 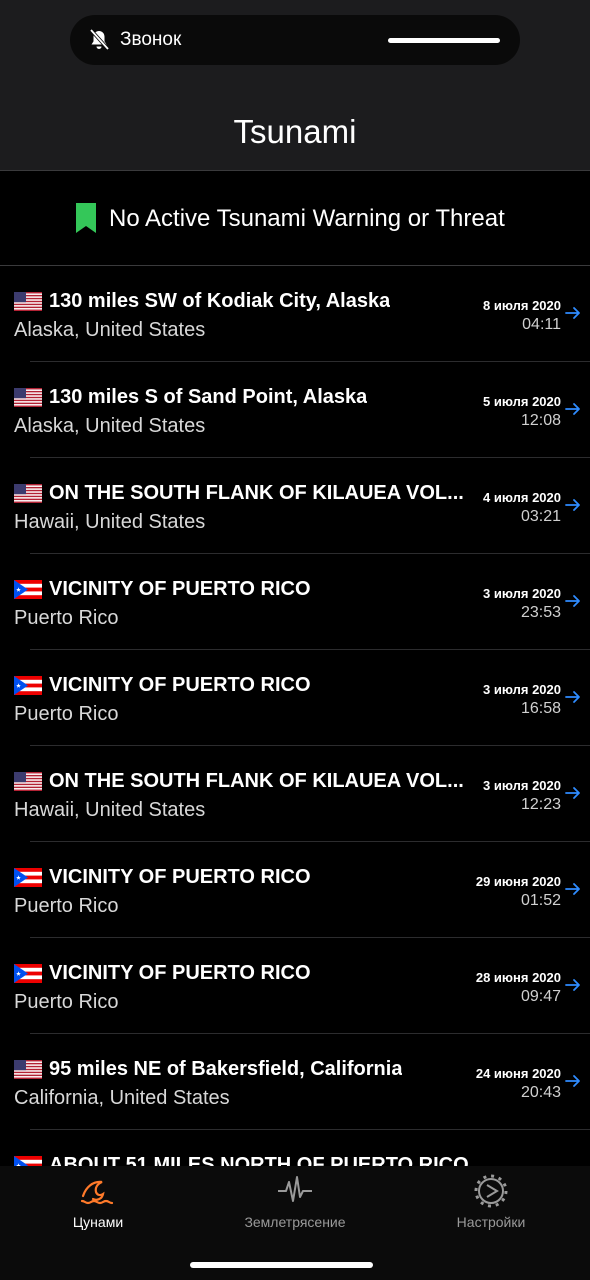 What do you see at coordinates (518, 881) in the screenshot?
I see `event-date: 29 июня 2020` at bounding box center [518, 881].